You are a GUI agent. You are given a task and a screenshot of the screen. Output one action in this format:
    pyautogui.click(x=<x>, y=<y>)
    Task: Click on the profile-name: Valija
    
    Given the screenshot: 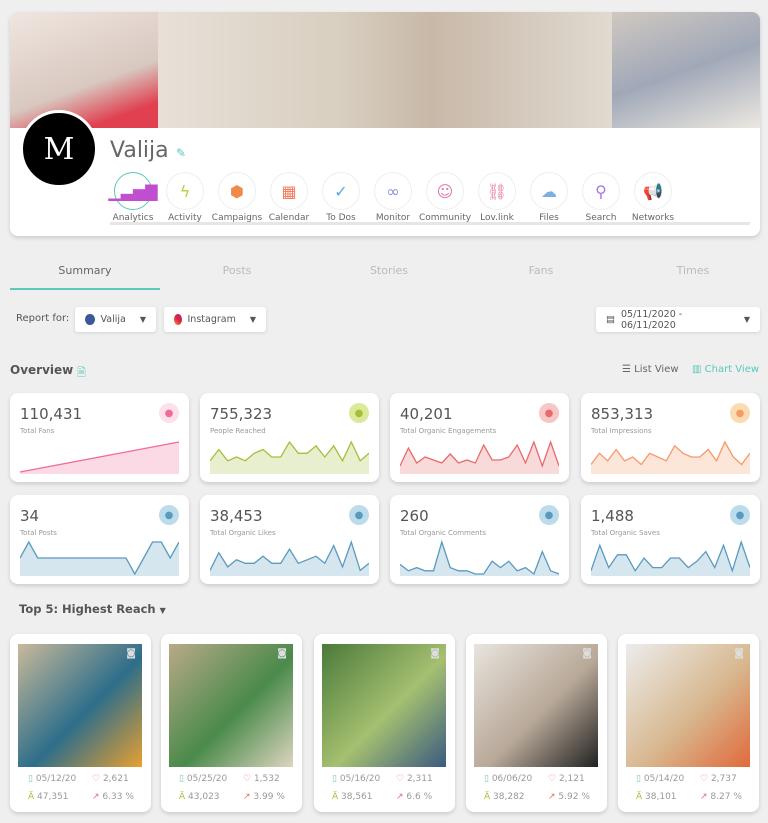 What is the action you would take?
    pyautogui.click(x=139, y=150)
    